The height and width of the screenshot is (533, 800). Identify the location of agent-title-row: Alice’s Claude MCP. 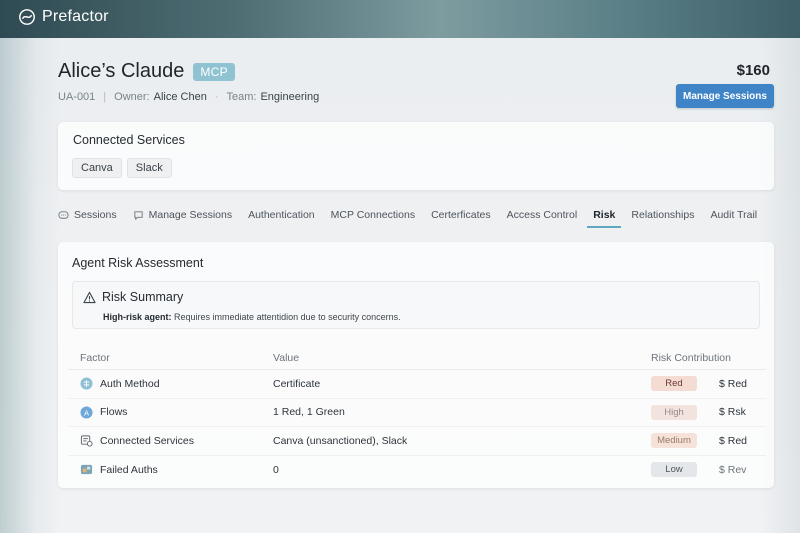
(146, 71).